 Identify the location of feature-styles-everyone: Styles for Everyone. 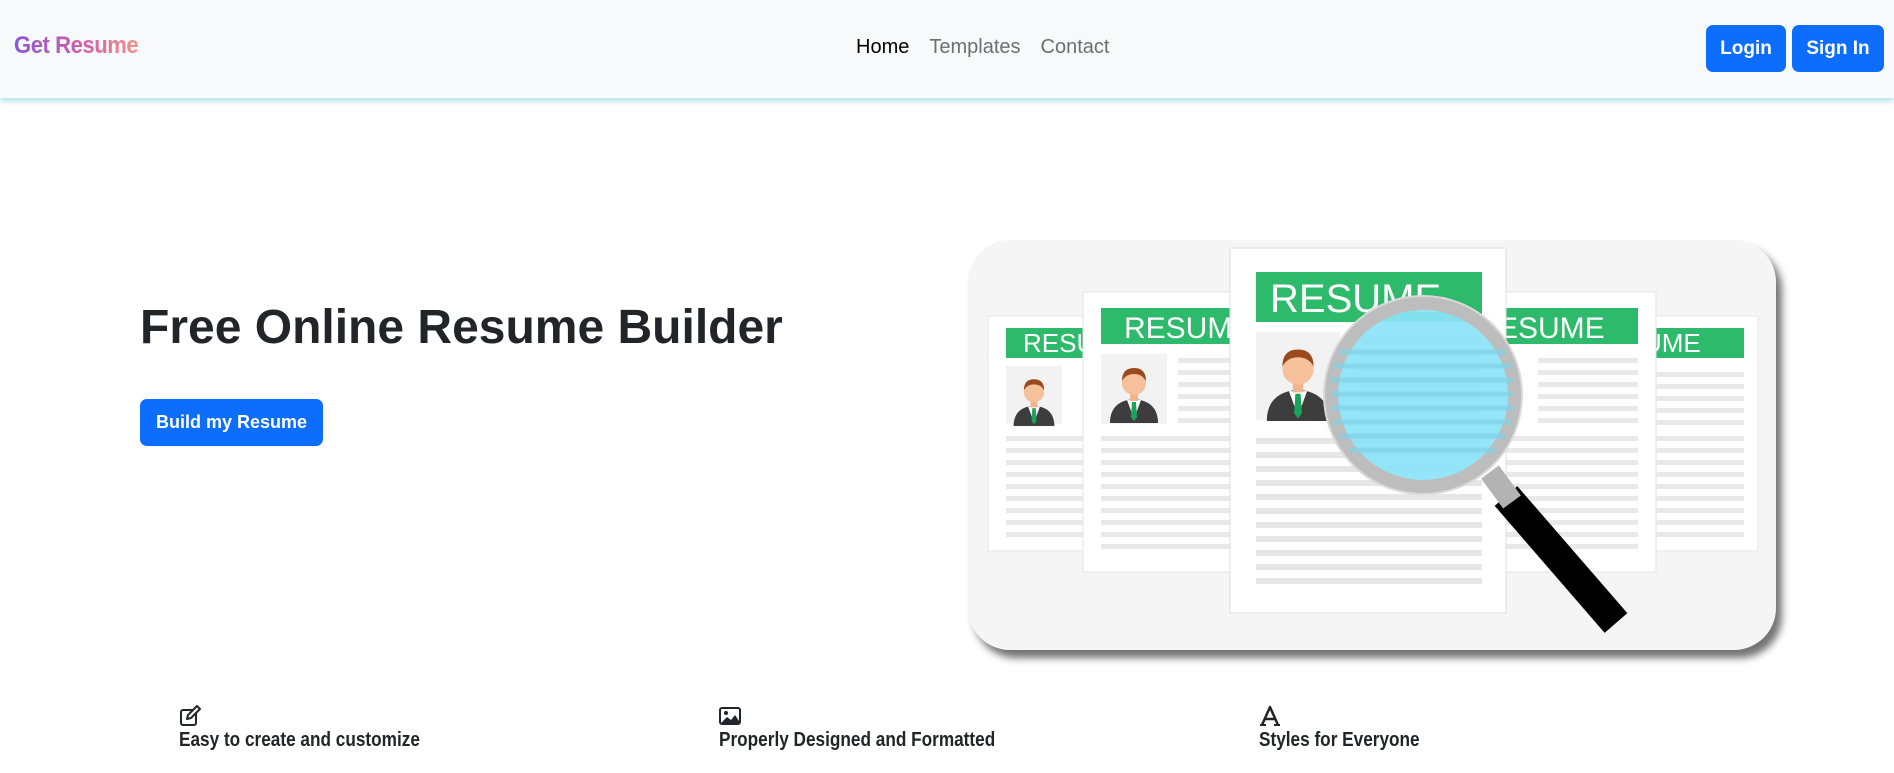
(1352, 728).